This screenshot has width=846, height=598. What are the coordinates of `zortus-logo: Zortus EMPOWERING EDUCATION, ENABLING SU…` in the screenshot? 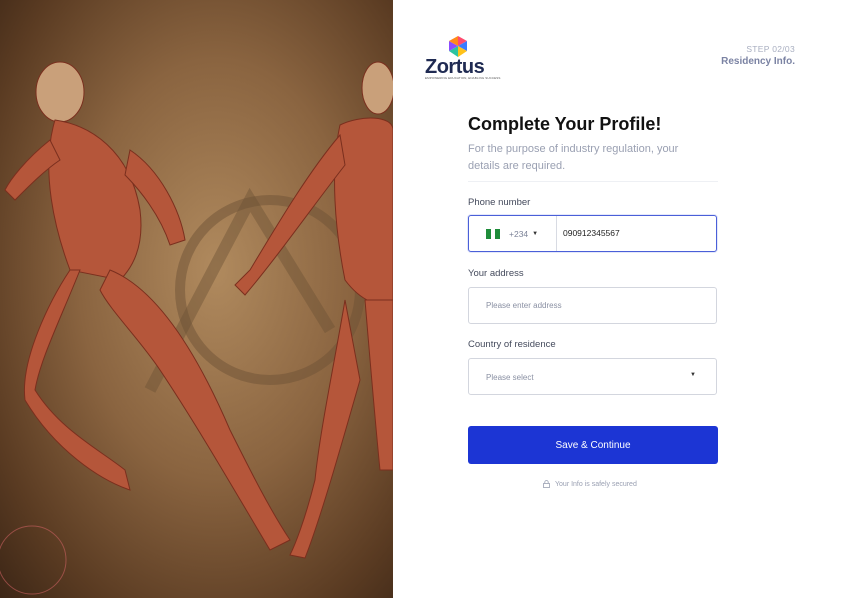 It's located at (462, 58).